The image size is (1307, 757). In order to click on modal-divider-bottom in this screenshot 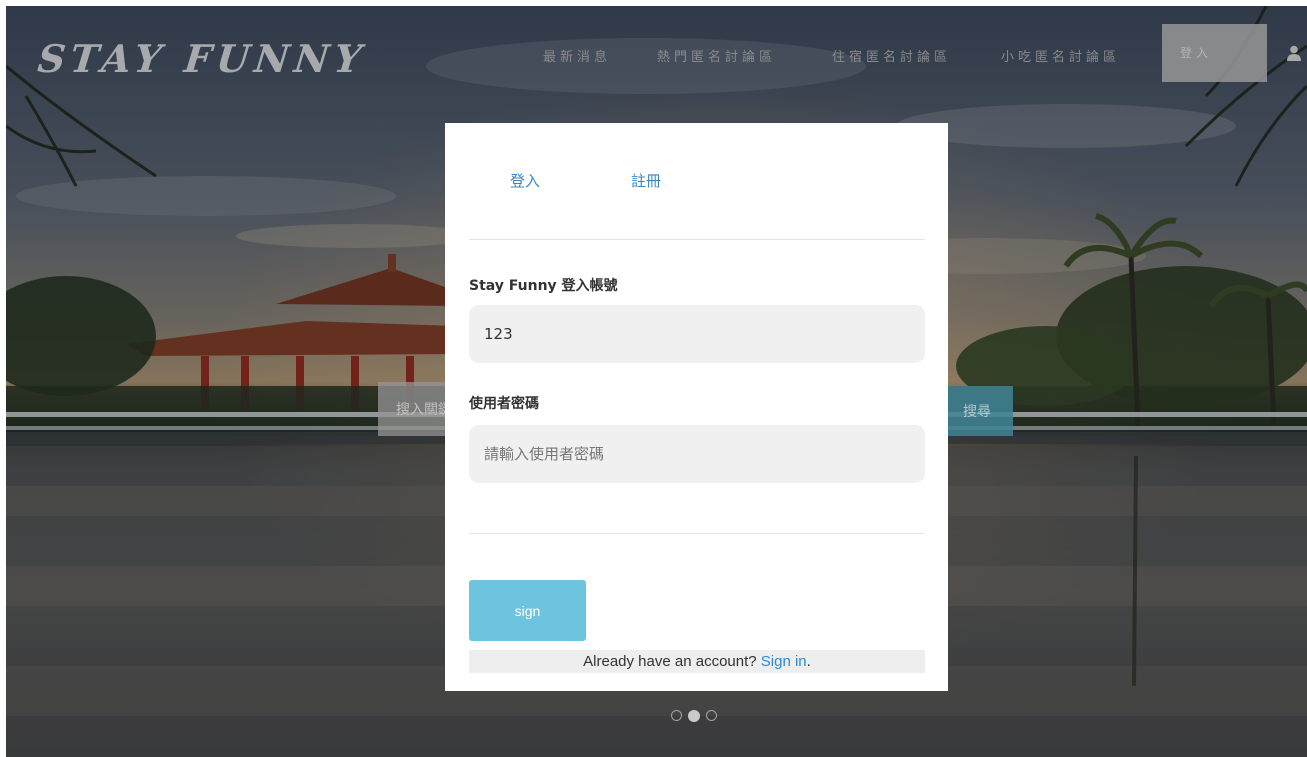, I will do `click(697, 533)`.